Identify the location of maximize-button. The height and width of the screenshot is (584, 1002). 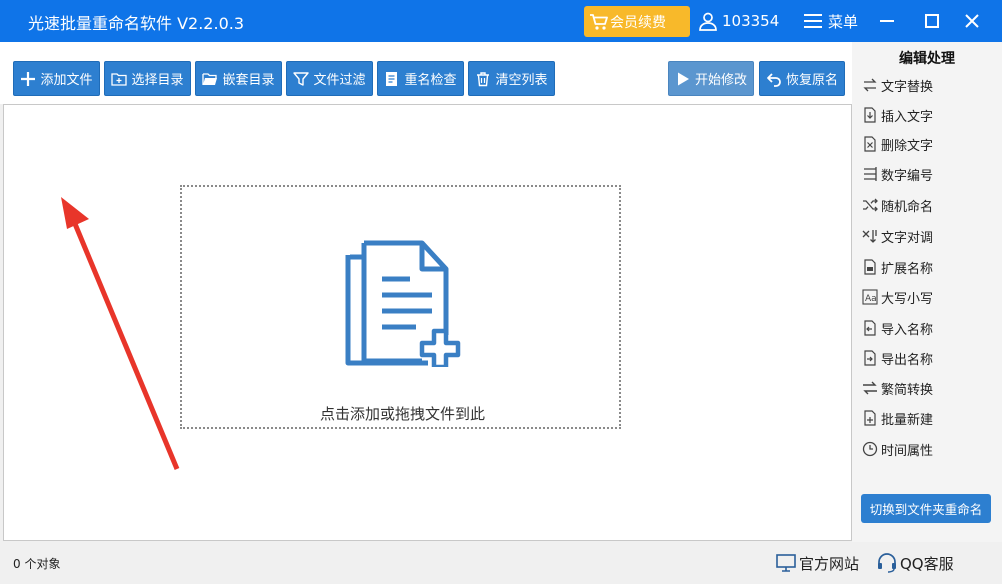
(932, 21).